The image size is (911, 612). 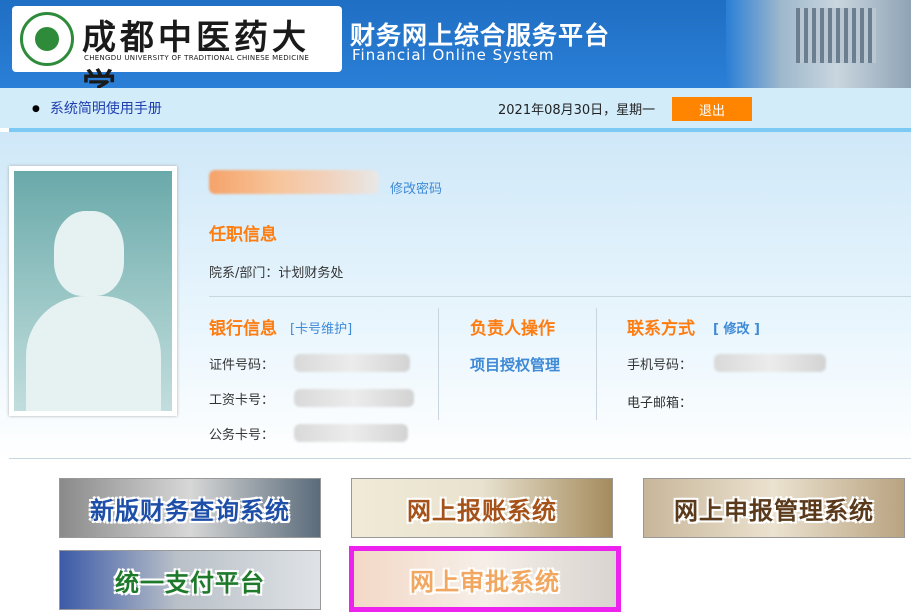 What do you see at coordinates (243, 329) in the screenshot?
I see `bank-section-title: 银行信息` at bounding box center [243, 329].